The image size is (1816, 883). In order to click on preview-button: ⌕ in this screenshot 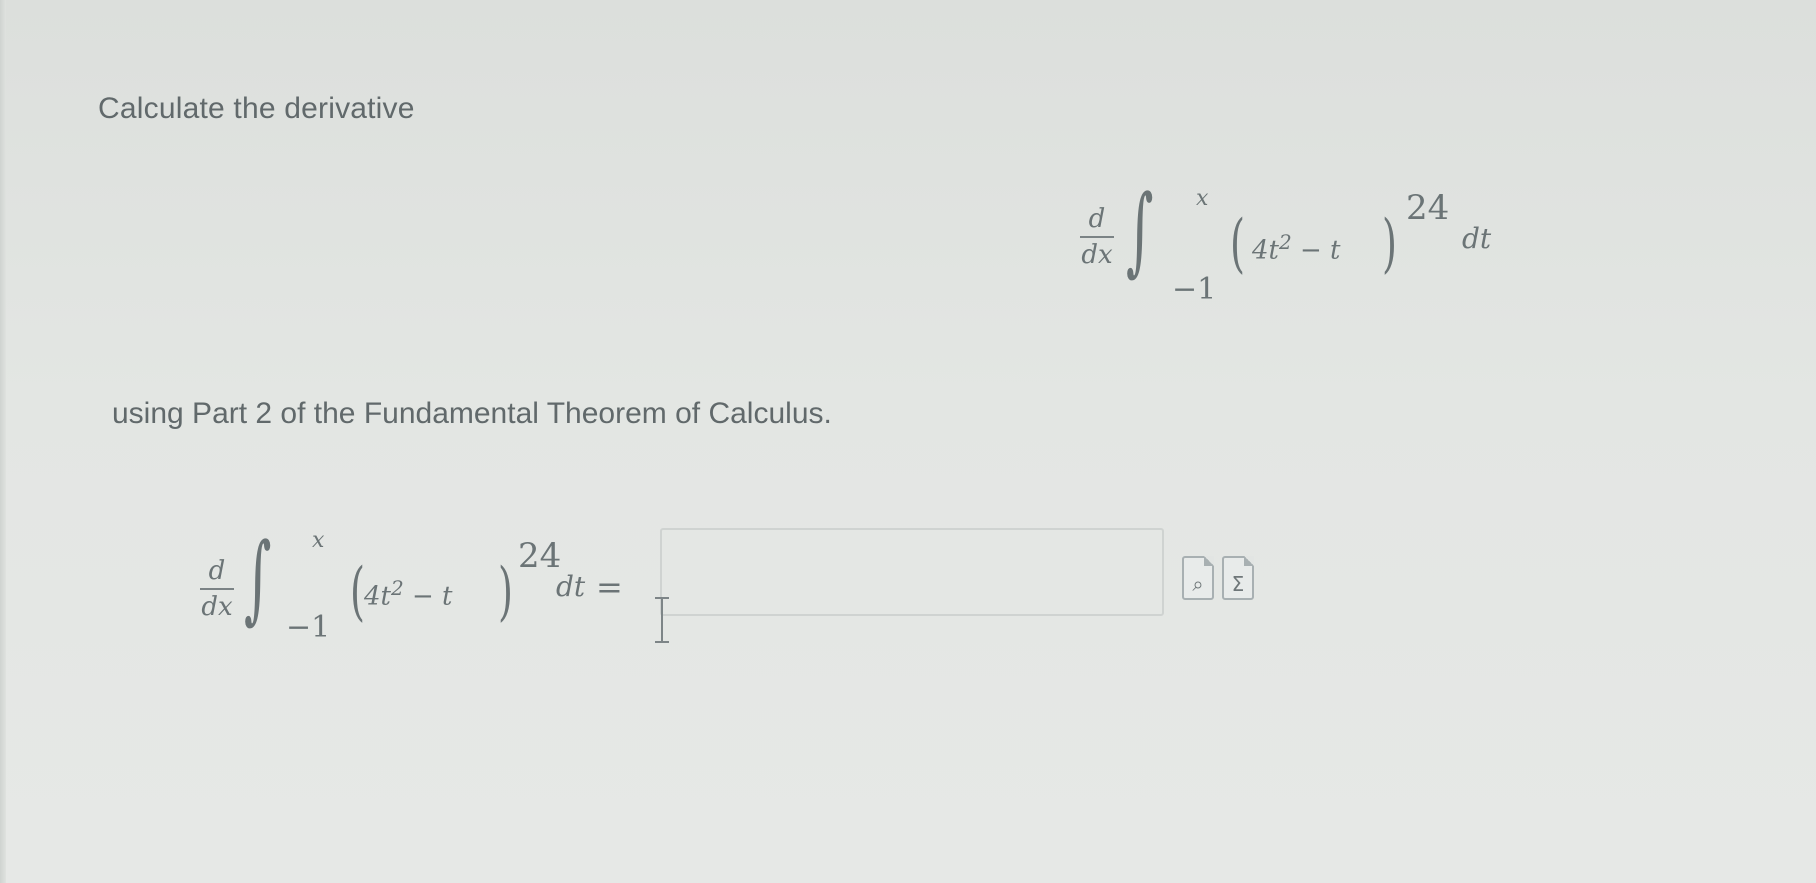, I will do `click(1198, 578)`.